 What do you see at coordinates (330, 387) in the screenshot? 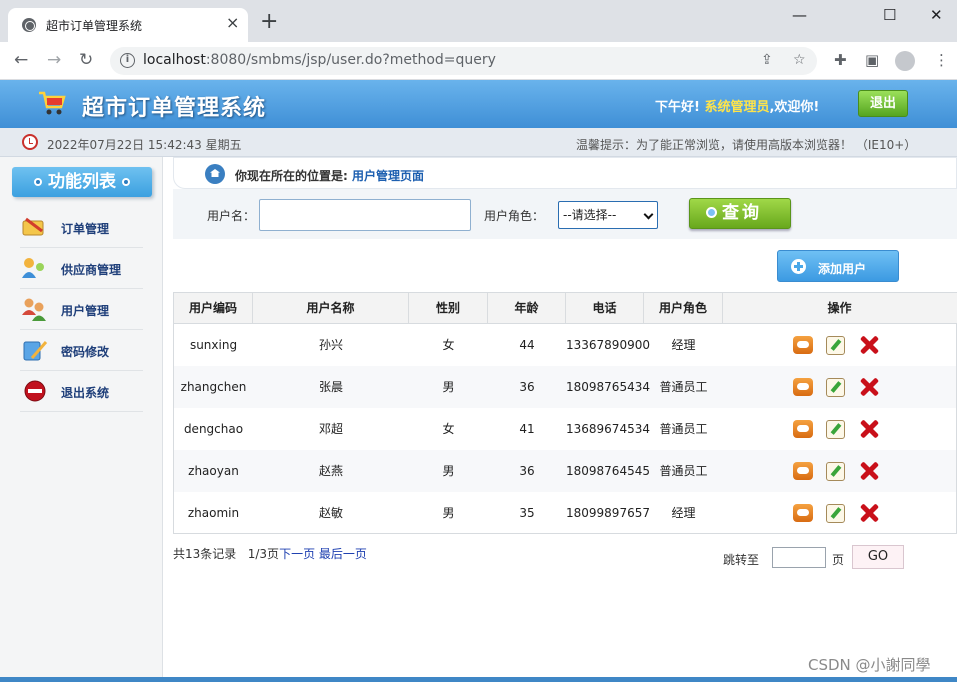
I see `user-name: 张晨` at bounding box center [330, 387].